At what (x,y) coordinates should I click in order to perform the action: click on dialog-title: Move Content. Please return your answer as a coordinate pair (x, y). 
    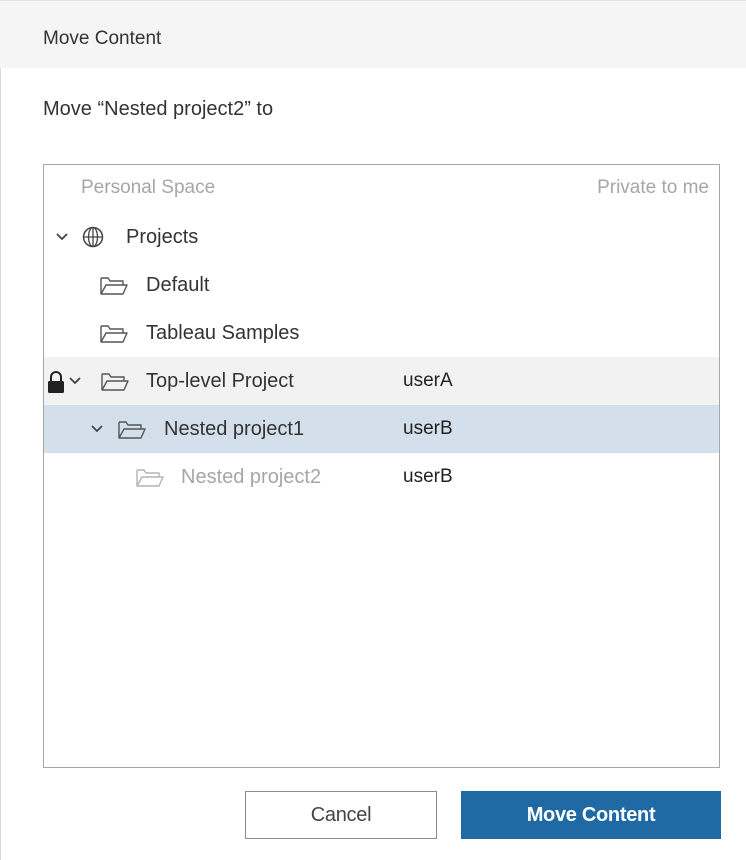
    Looking at the image, I should click on (102, 38).